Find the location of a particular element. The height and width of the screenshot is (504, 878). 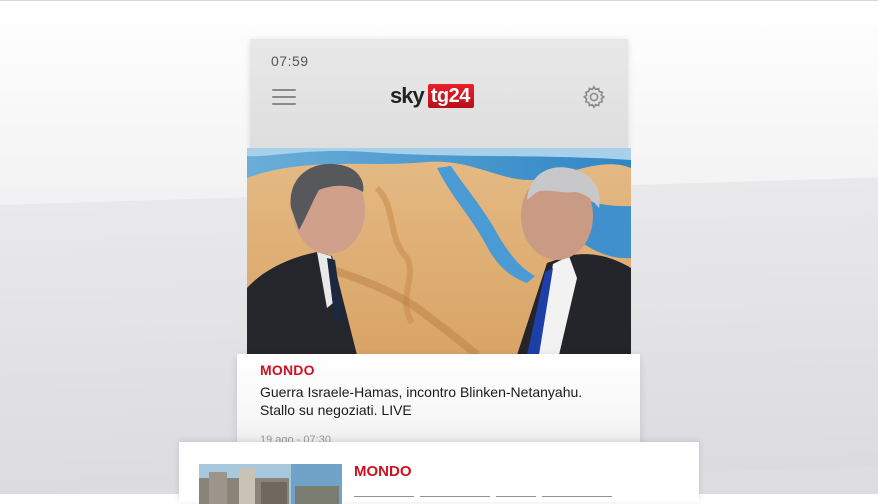

app-header: 07:59 sky tg24 is located at coordinates (439, 95).